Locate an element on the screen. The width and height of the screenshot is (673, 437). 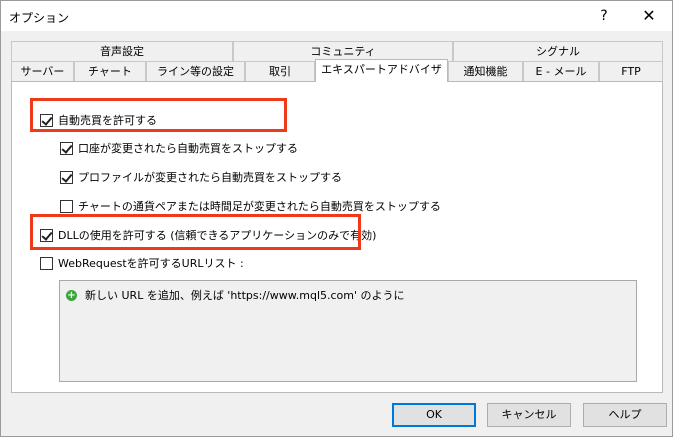
window-title: オプション is located at coordinates (39, 18).